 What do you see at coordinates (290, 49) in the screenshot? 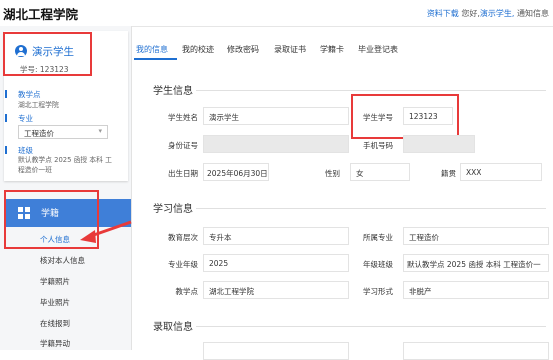
I see `tab-admission-certificate: 录取证书` at bounding box center [290, 49].